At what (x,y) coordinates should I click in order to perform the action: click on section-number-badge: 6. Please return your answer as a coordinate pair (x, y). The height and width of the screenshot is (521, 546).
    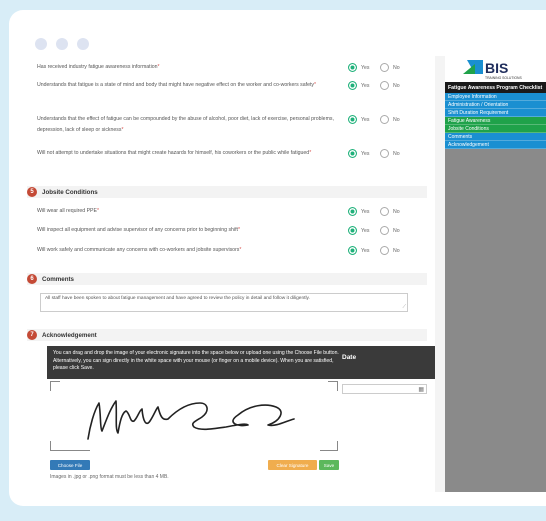
    Looking at the image, I should click on (32, 279).